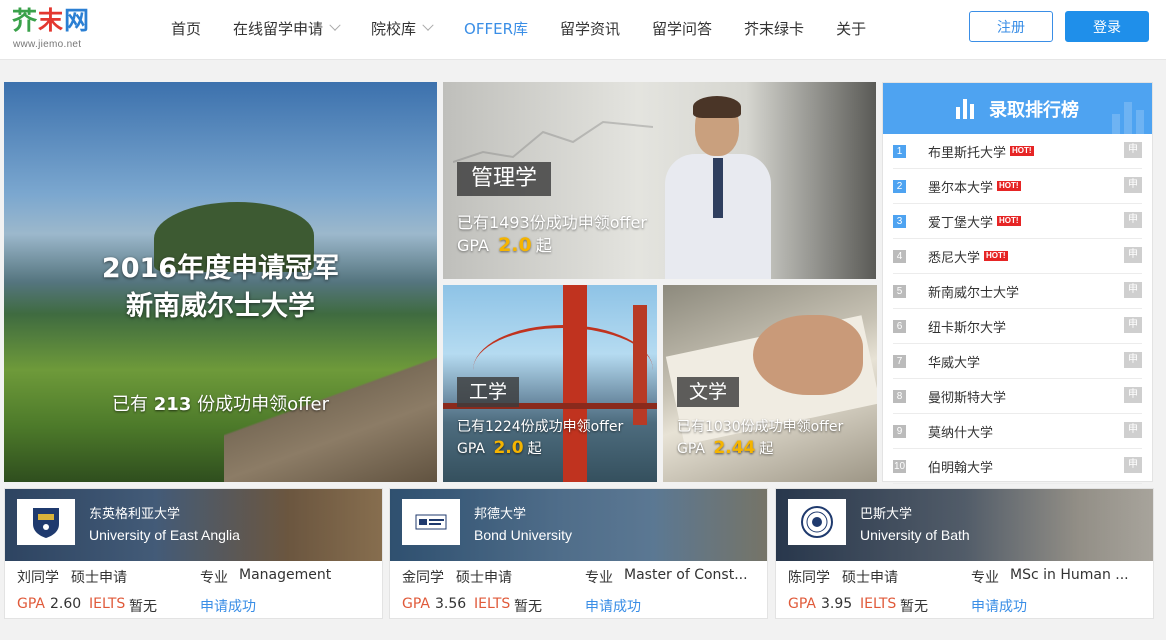 This screenshot has width=1166, height=640. I want to click on rank-number: 6, so click(899, 326).